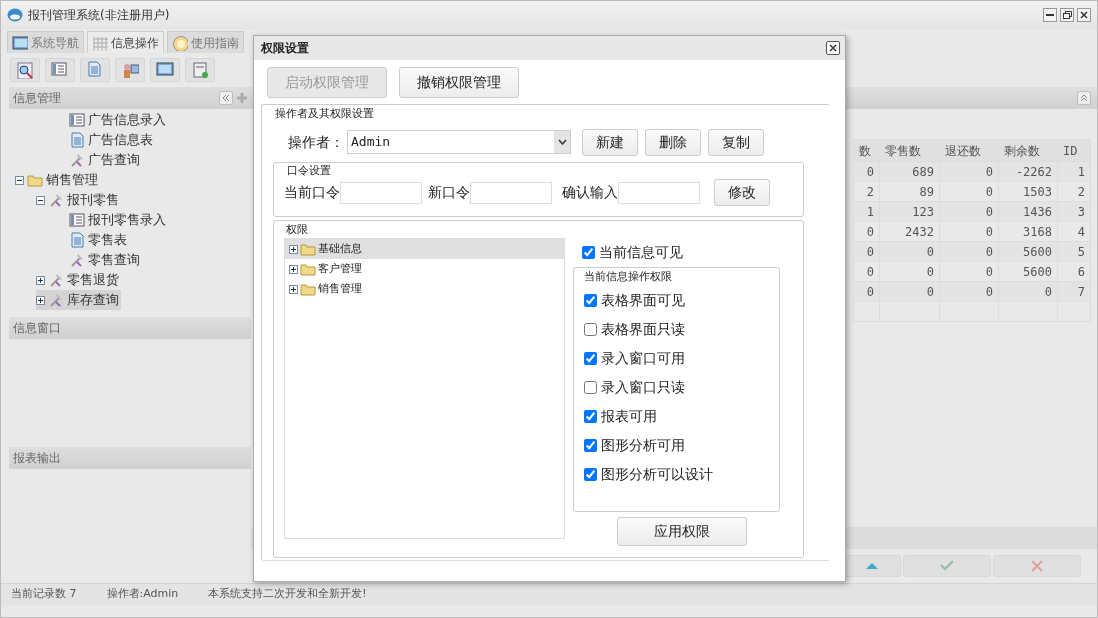  What do you see at coordinates (459, 142) in the screenshot?
I see `operator-dropdown: Admin` at bounding box center [459, 142].